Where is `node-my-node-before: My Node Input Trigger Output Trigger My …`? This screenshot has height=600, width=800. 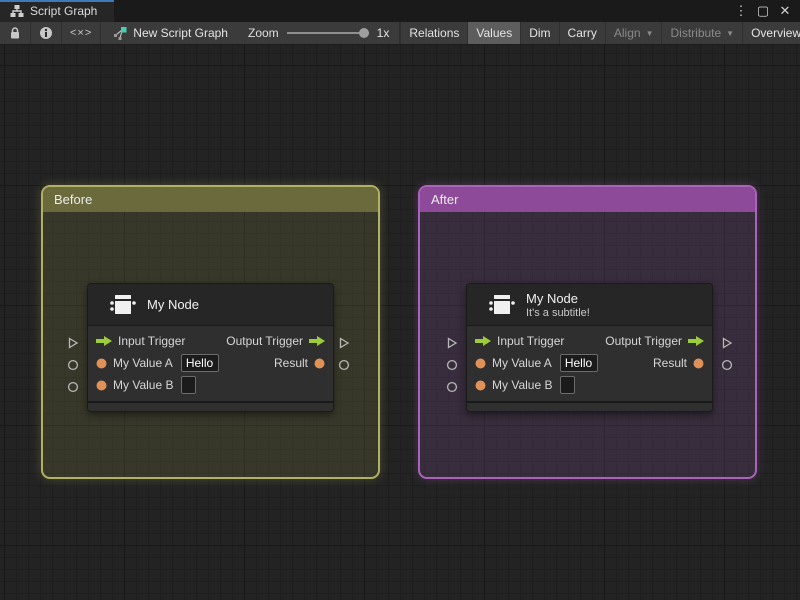
node-my-node-before: My Node Input Trigger Output Trigger My … is located at coordinates (210, 347).